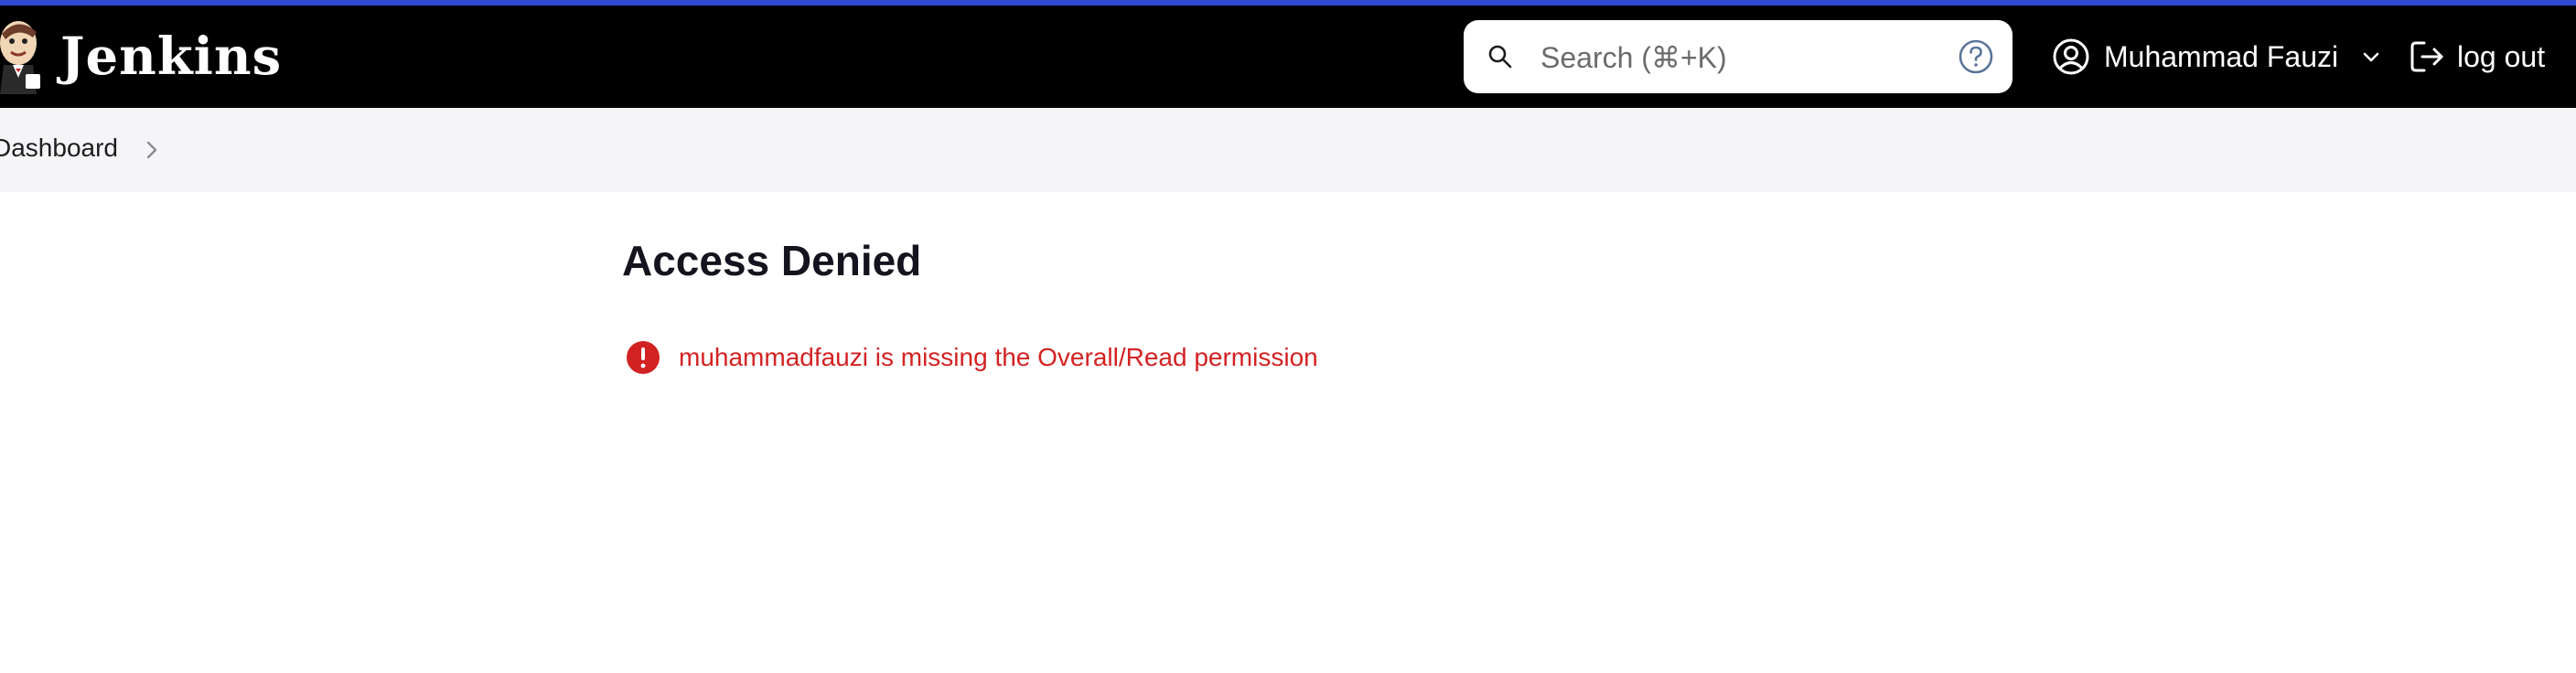  What do you see at coordinates (152, 150) in the screenshot?
I see `chevron-right-icon` at bounding box center [152, 150].